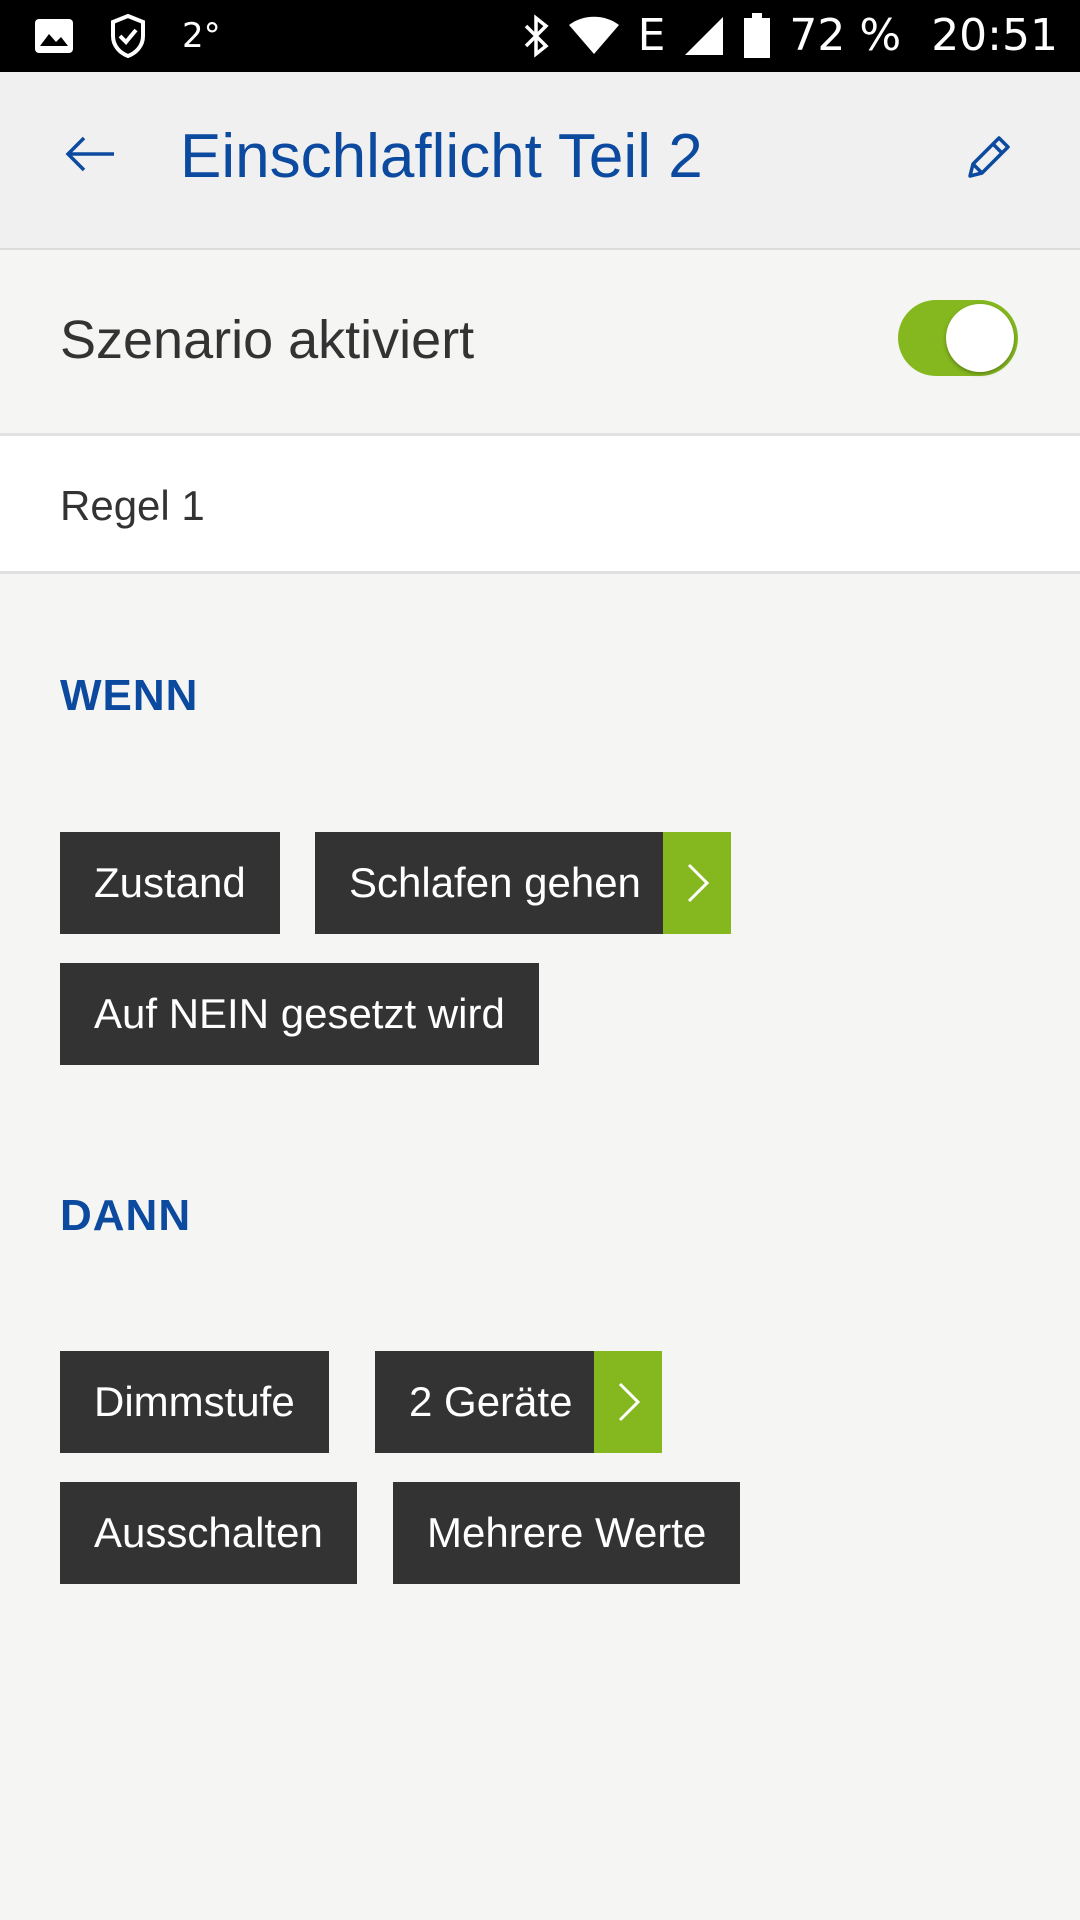  I want to click on chip-label: Schlafen gehen, so click(495, 882).